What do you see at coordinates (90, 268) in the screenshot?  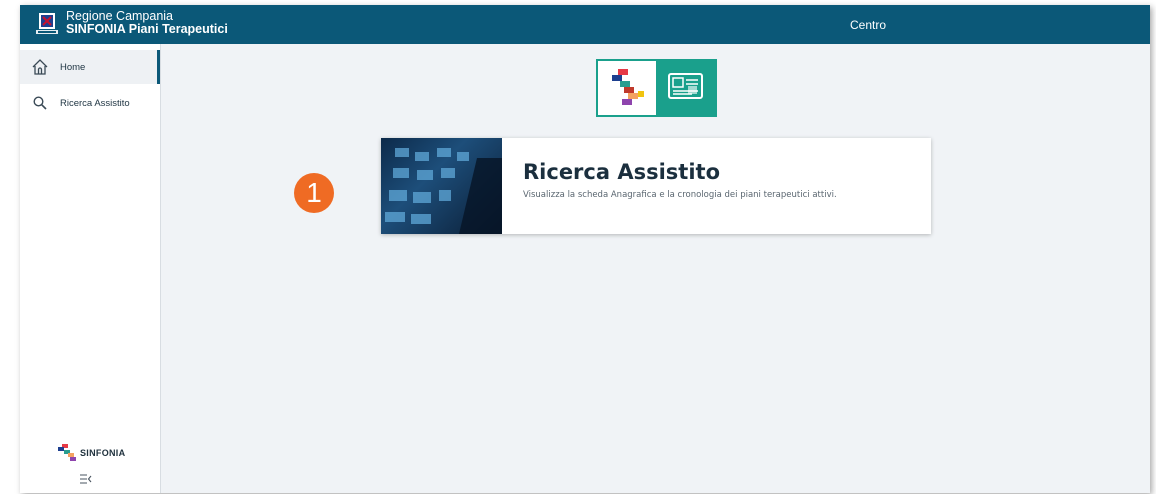 I see `sidebar: Home Ricerca Assistito SINFONIA` at bounding box center [90, 268].